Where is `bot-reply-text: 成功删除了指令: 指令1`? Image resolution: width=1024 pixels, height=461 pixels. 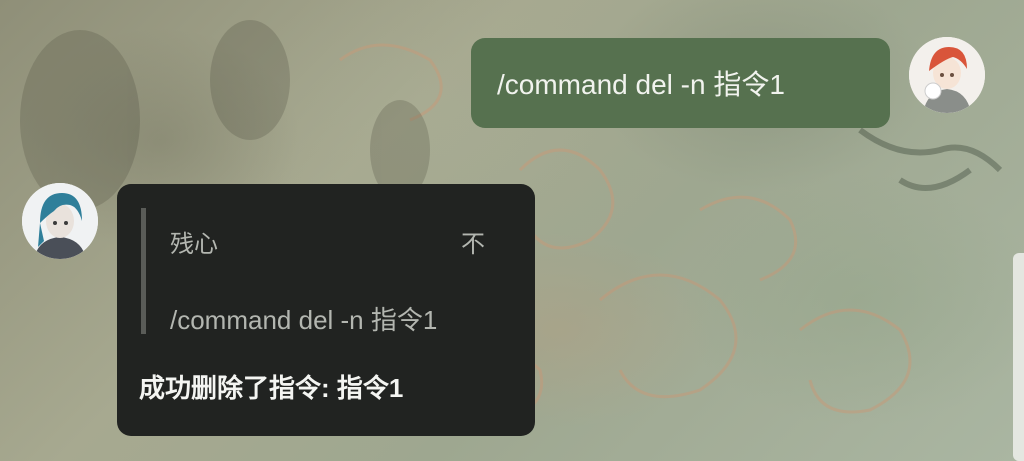 bot-reply-text: 成功删除了指令: 指令1 is located at coordinates (271, 388).